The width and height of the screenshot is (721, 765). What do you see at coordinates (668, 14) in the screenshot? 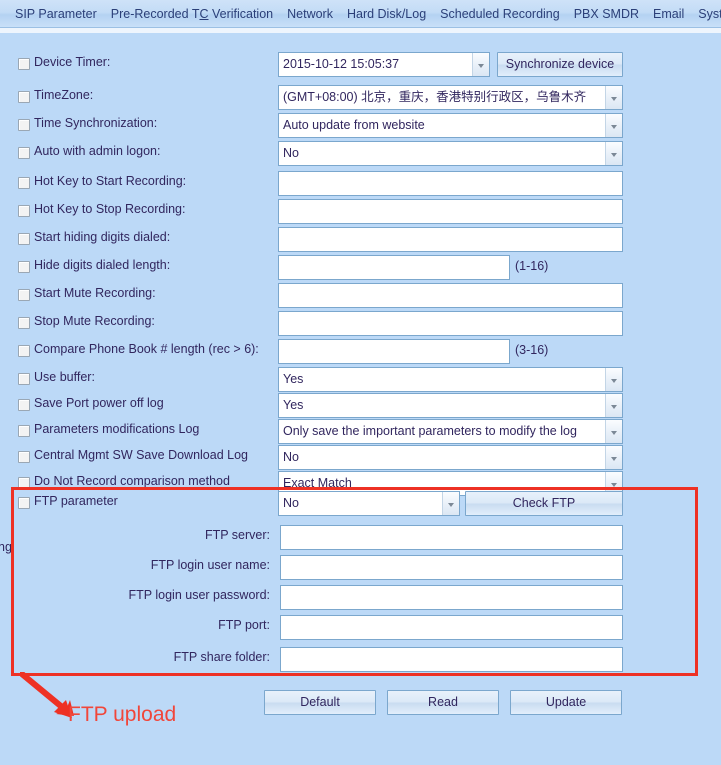
I see `tab-email: Email` at bounding box center [668, 14].